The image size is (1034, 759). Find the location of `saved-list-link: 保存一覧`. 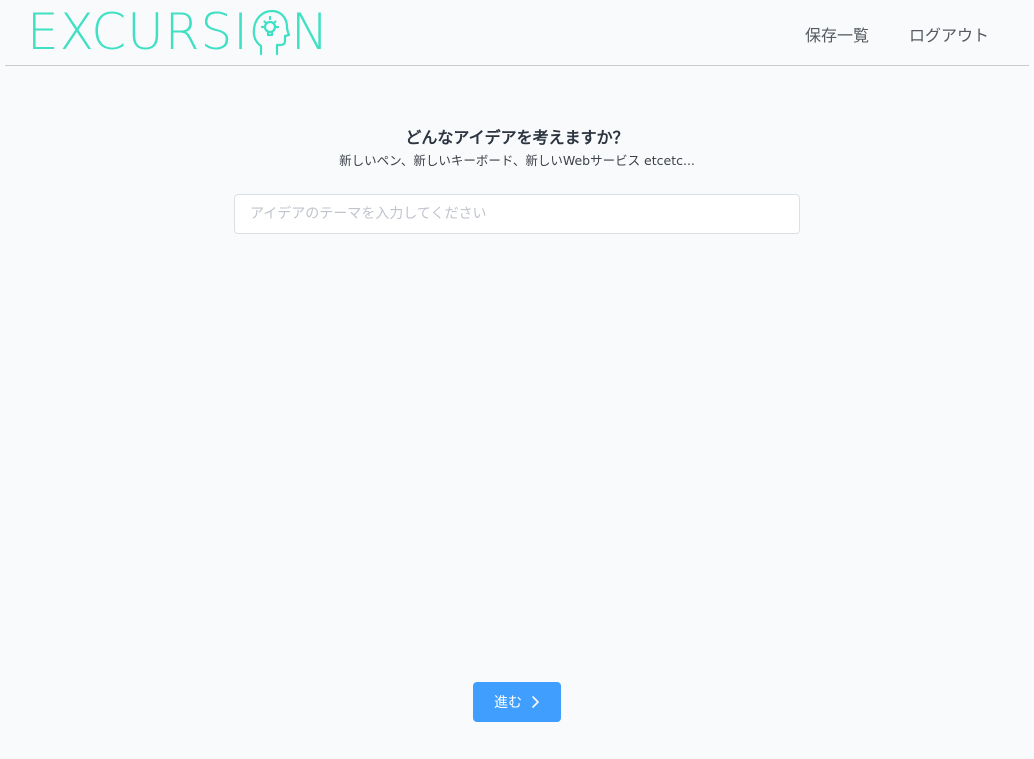

saved-list-link: 保存一覧 is located at coordinates (837, 34).